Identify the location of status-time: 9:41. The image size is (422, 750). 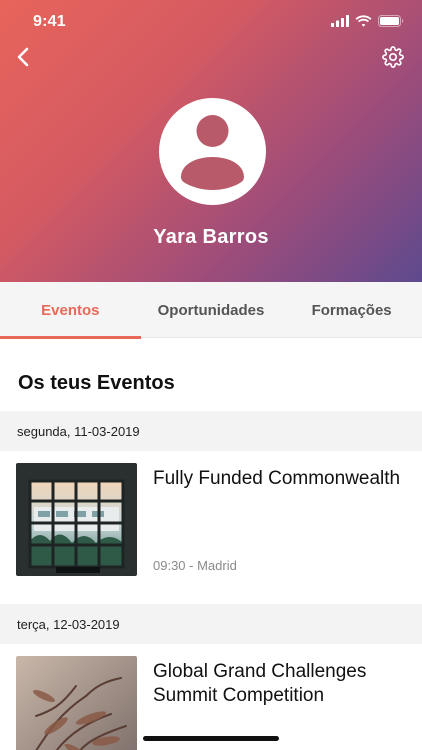
(49, 21).